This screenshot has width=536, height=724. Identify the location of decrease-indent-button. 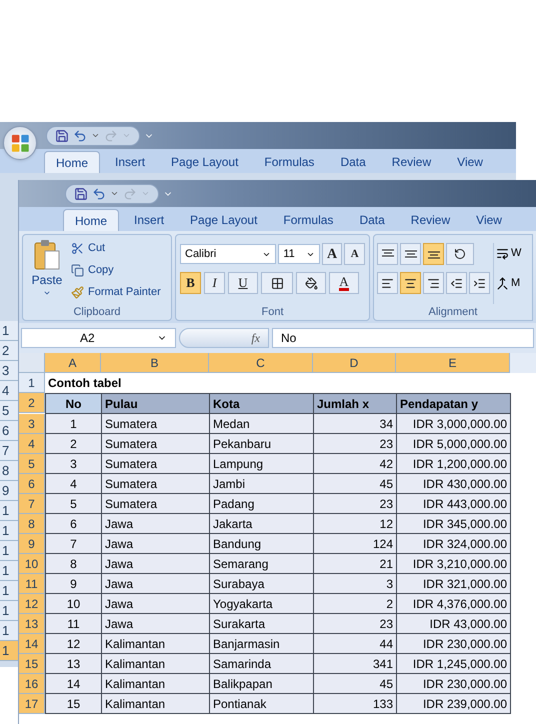
(456, 283).